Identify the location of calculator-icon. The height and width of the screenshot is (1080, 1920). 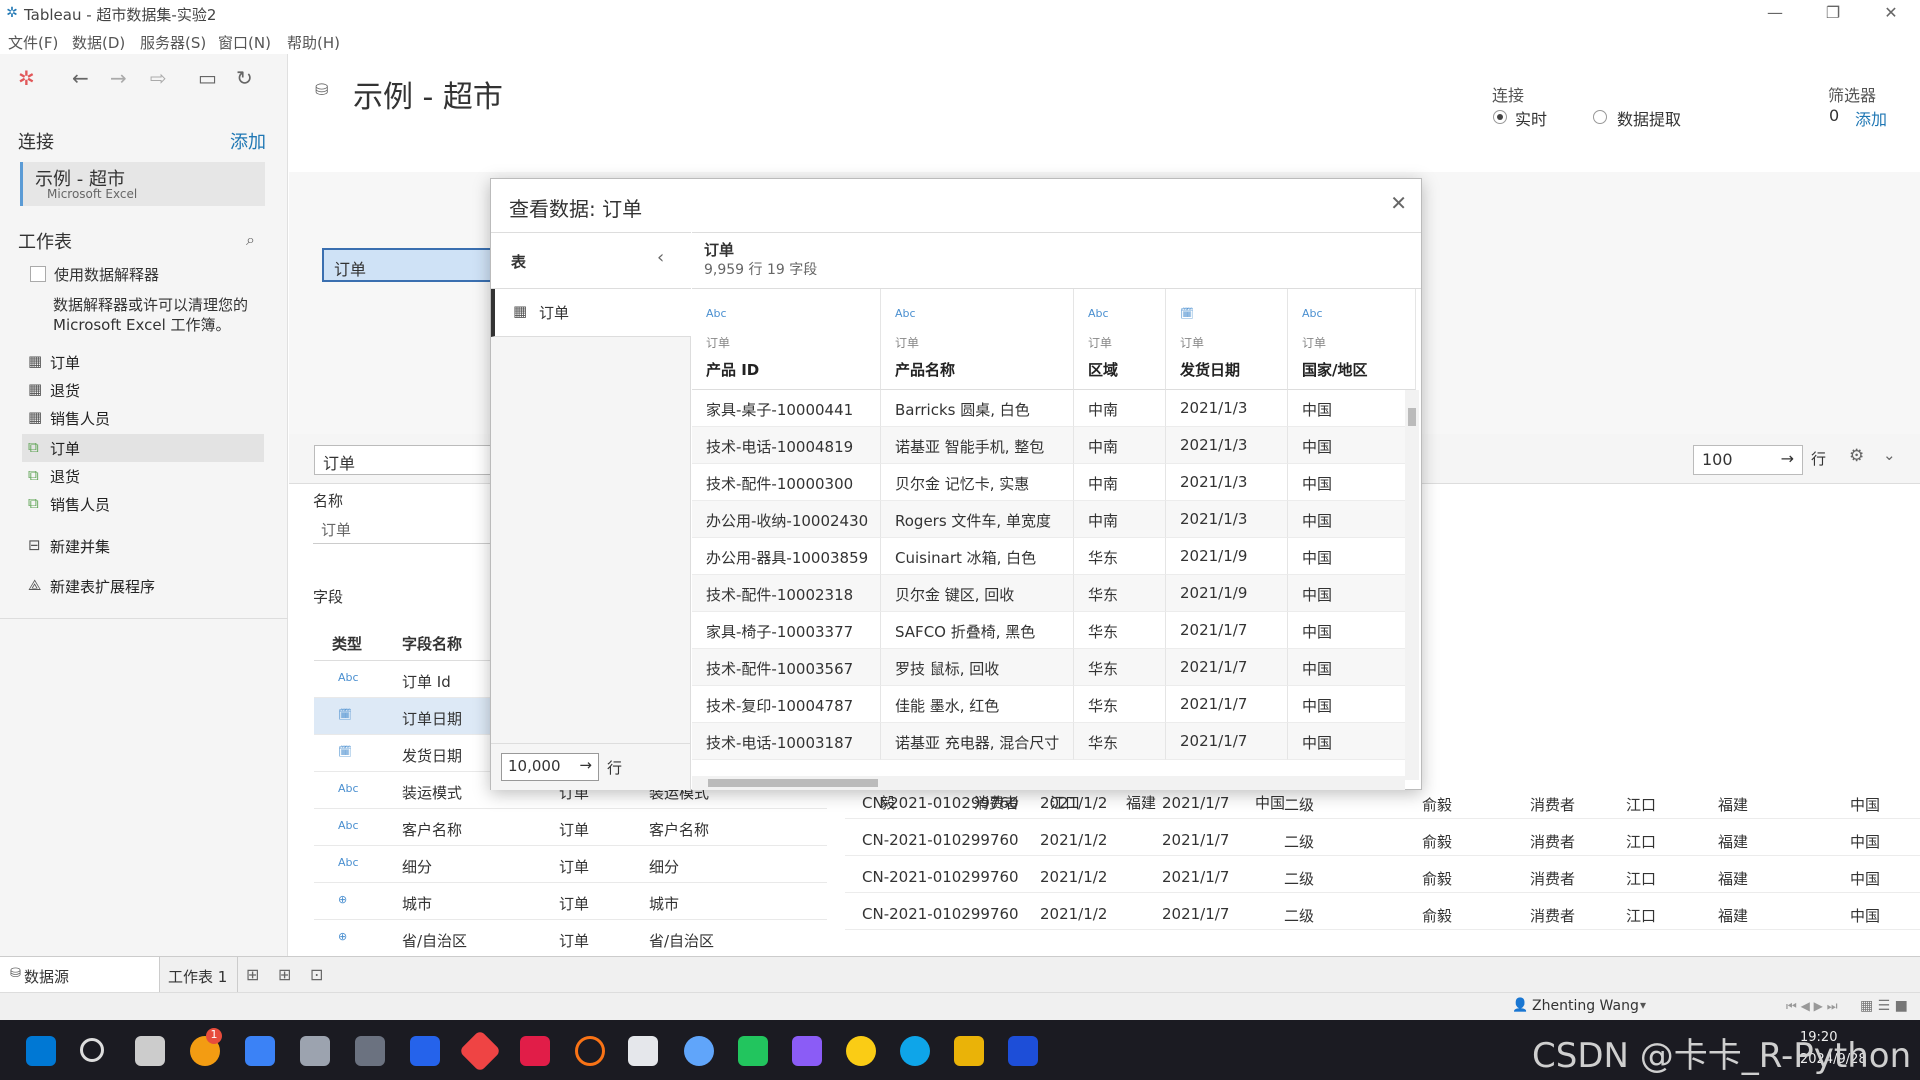
(370, 1051).